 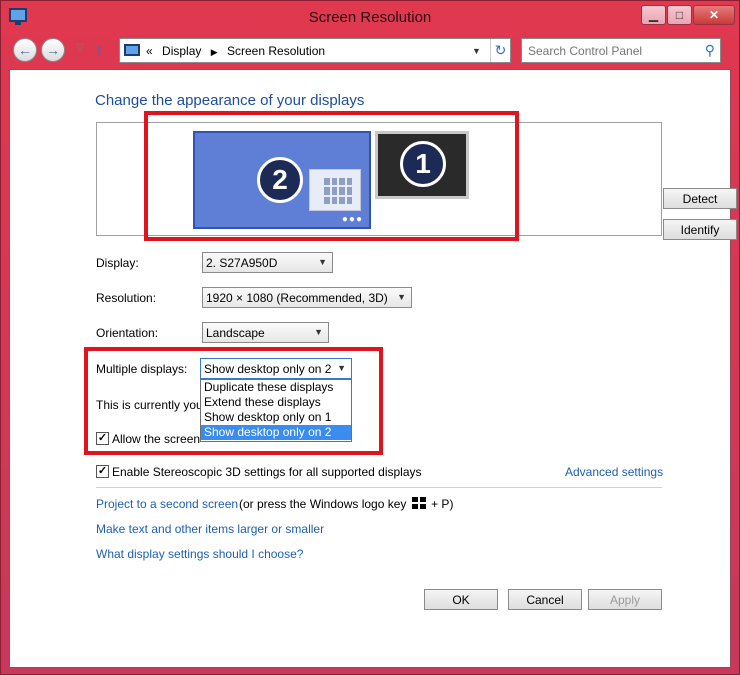 I want to click on refresh-icon: ↻, so click(x=500, y=50).